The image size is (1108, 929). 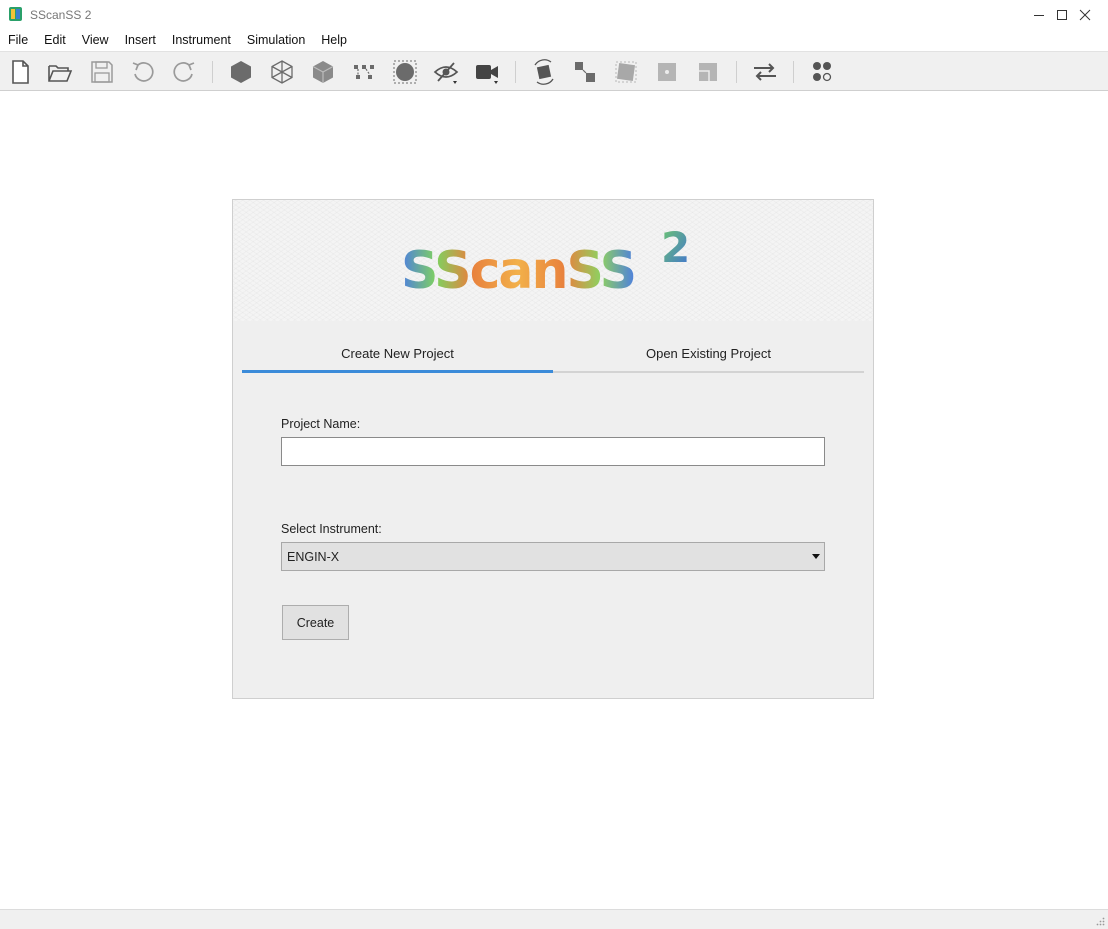 What do you see at coordinates (554, 919) in the screenshot?
I see `status-bar` at bounding box center [554, 919].